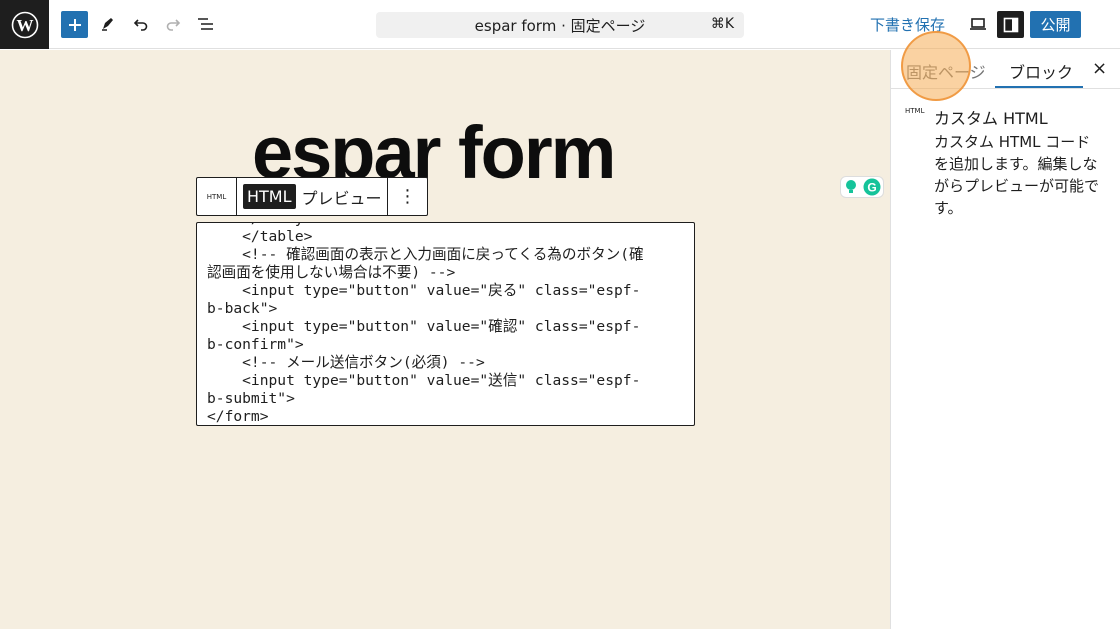 This screenshot has height=629, width=1120. Describe the element at coordinates (331, 272) in the screenshot. I see `code-line: 認画面を使用しない場合は不要) -->` at that location.